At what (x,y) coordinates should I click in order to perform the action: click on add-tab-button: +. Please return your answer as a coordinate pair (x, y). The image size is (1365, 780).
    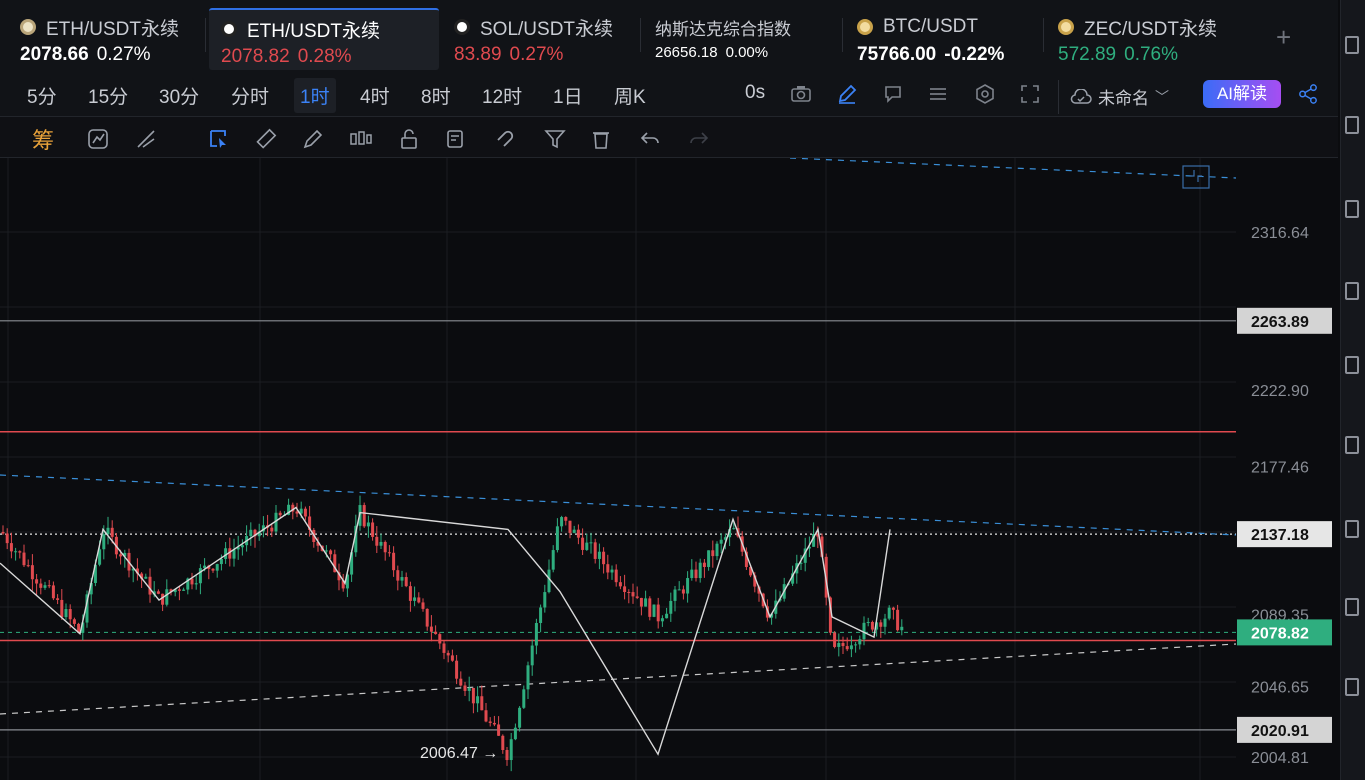
    Looking at the image, I should click on (1283, 37).